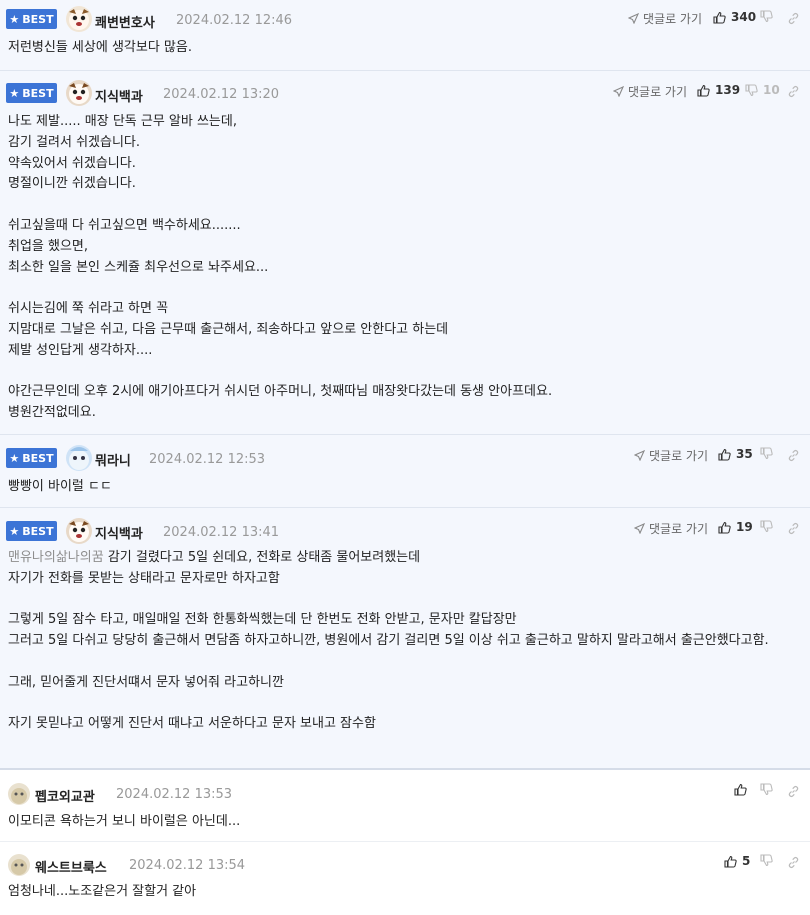 The image size is (810, 915). I want to click on author-name: 웨스트브룩스, so click(71, 866).